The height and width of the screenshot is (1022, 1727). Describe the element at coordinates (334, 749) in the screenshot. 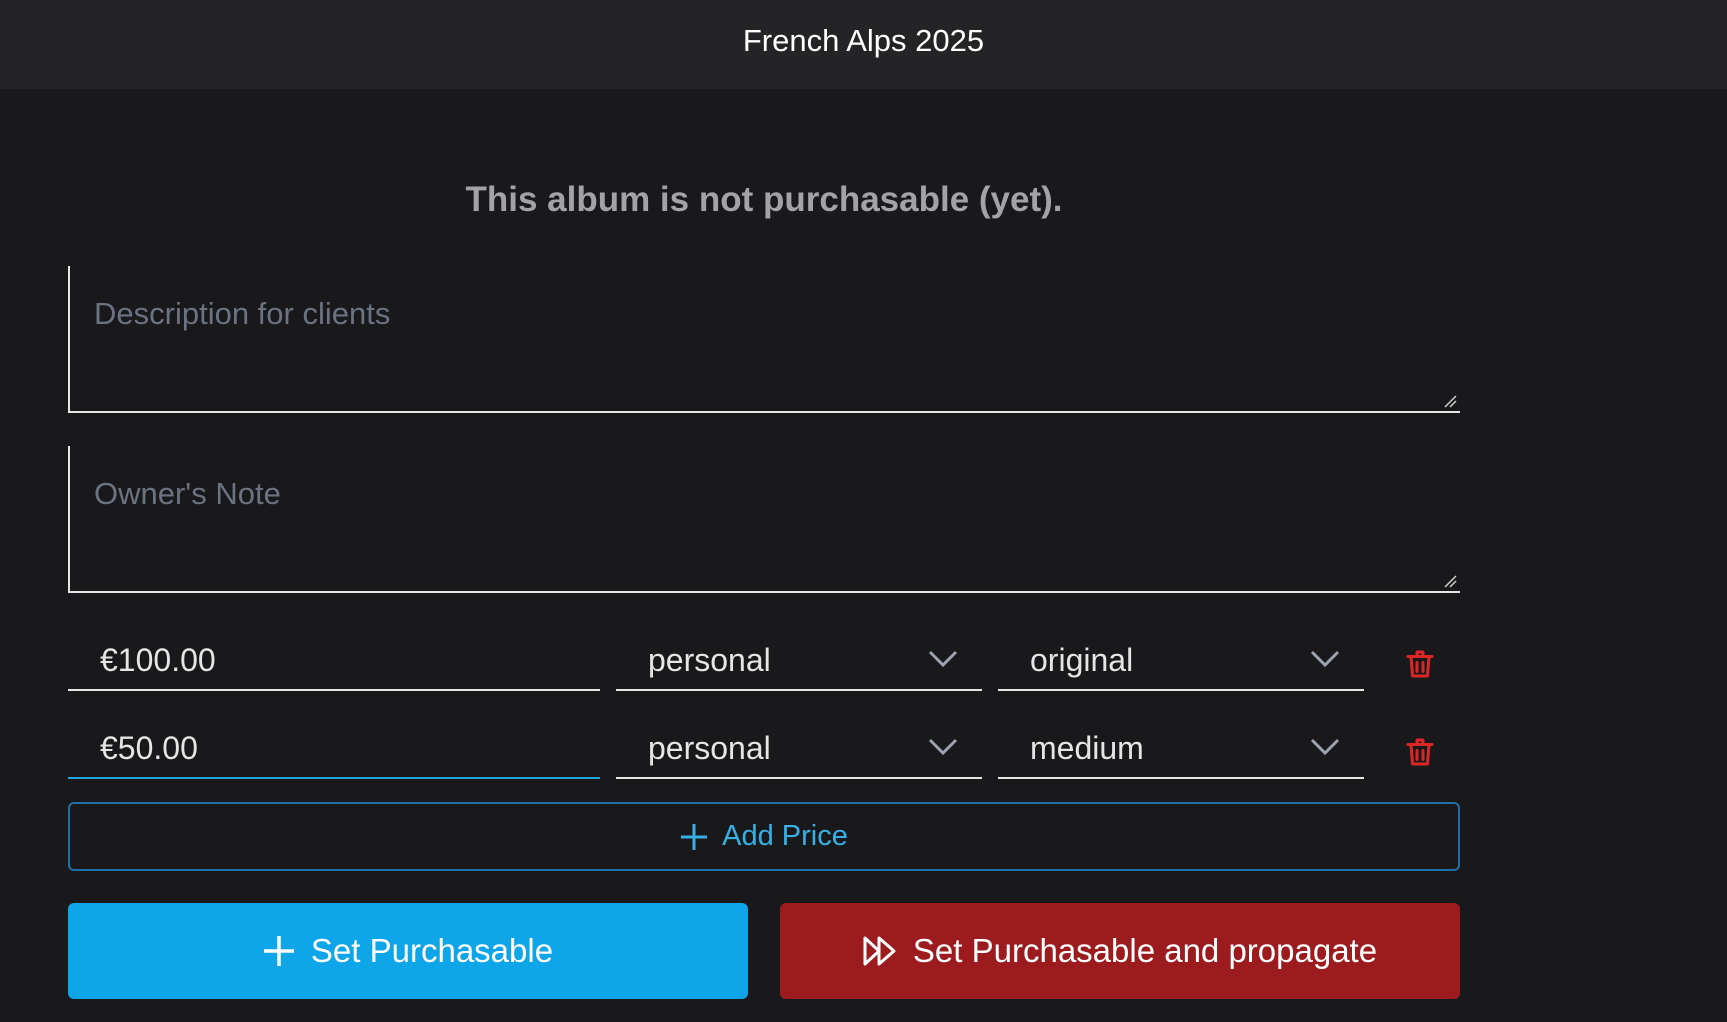

I see `price-amount-input: €50.00` at that location.